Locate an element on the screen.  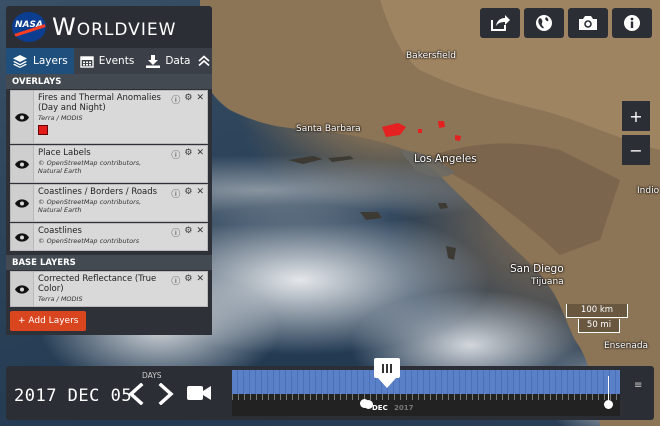
date-display: 2017 DEC 05 is located at coordinates (73, 396).